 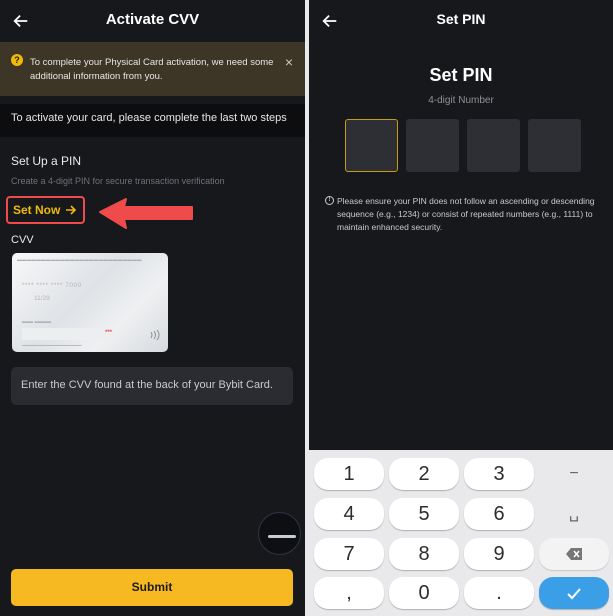 I want to click on set-now-button: Set Now, so click(x=45, y=210).